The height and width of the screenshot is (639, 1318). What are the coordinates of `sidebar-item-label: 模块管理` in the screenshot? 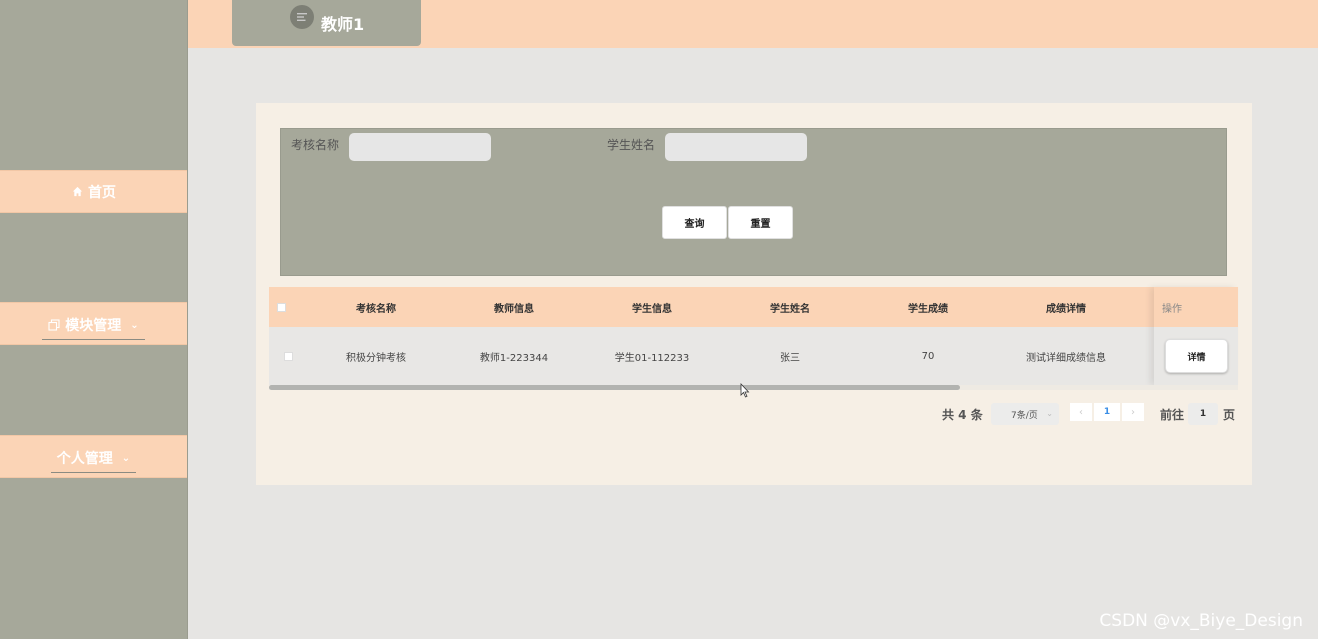 It's located at (93, 326).